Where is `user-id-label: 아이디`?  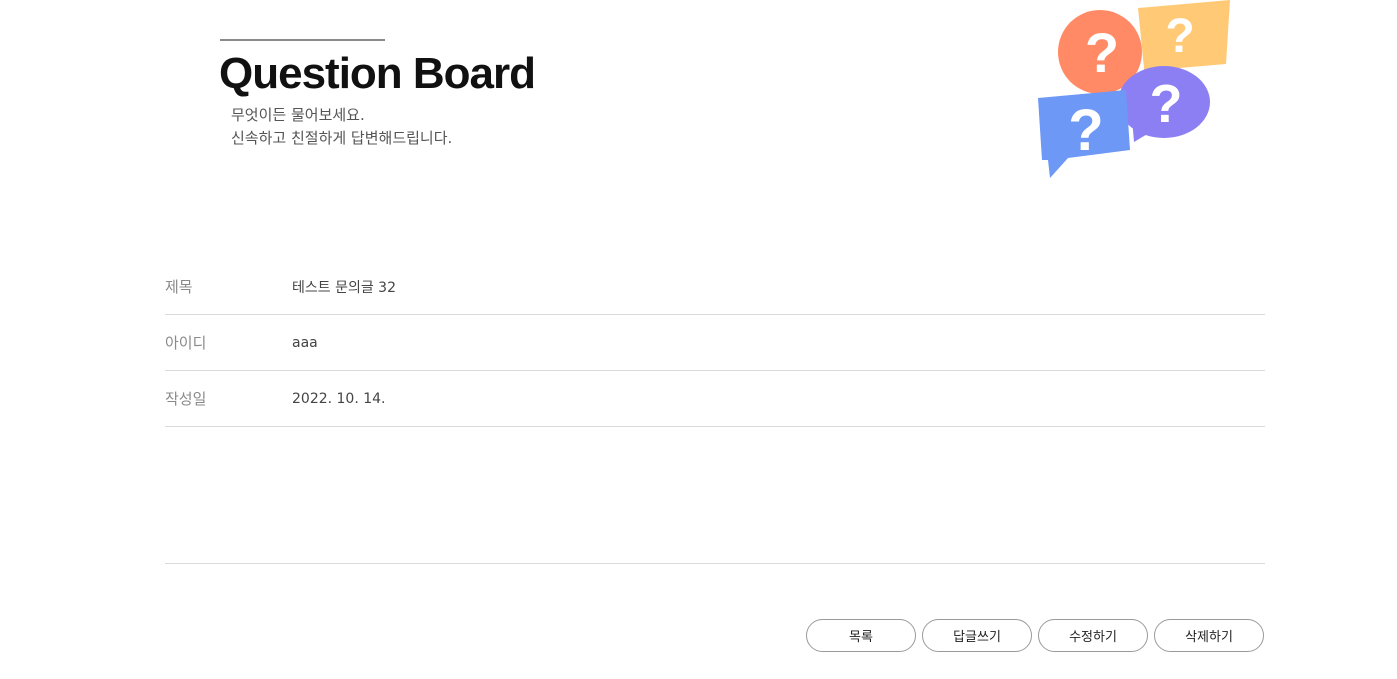 user-id-label: 아이디 is located at coordinates (186, 343).